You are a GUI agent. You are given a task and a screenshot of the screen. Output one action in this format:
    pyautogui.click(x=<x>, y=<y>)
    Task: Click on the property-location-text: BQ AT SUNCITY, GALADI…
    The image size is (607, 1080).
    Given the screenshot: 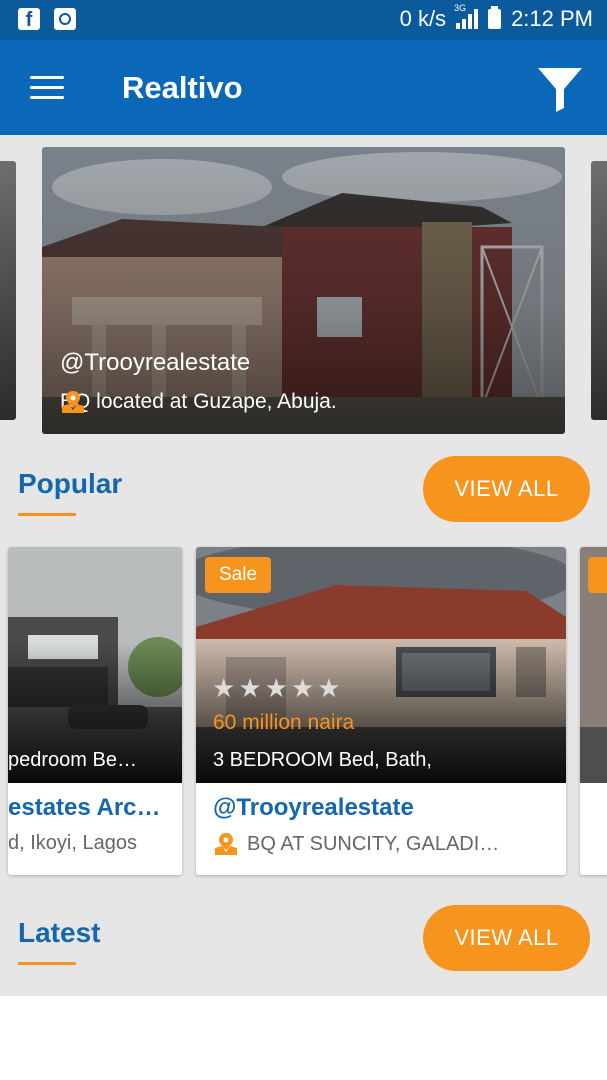 What is the action you would take?
    pyautogui.click(x=373, y=843)
    